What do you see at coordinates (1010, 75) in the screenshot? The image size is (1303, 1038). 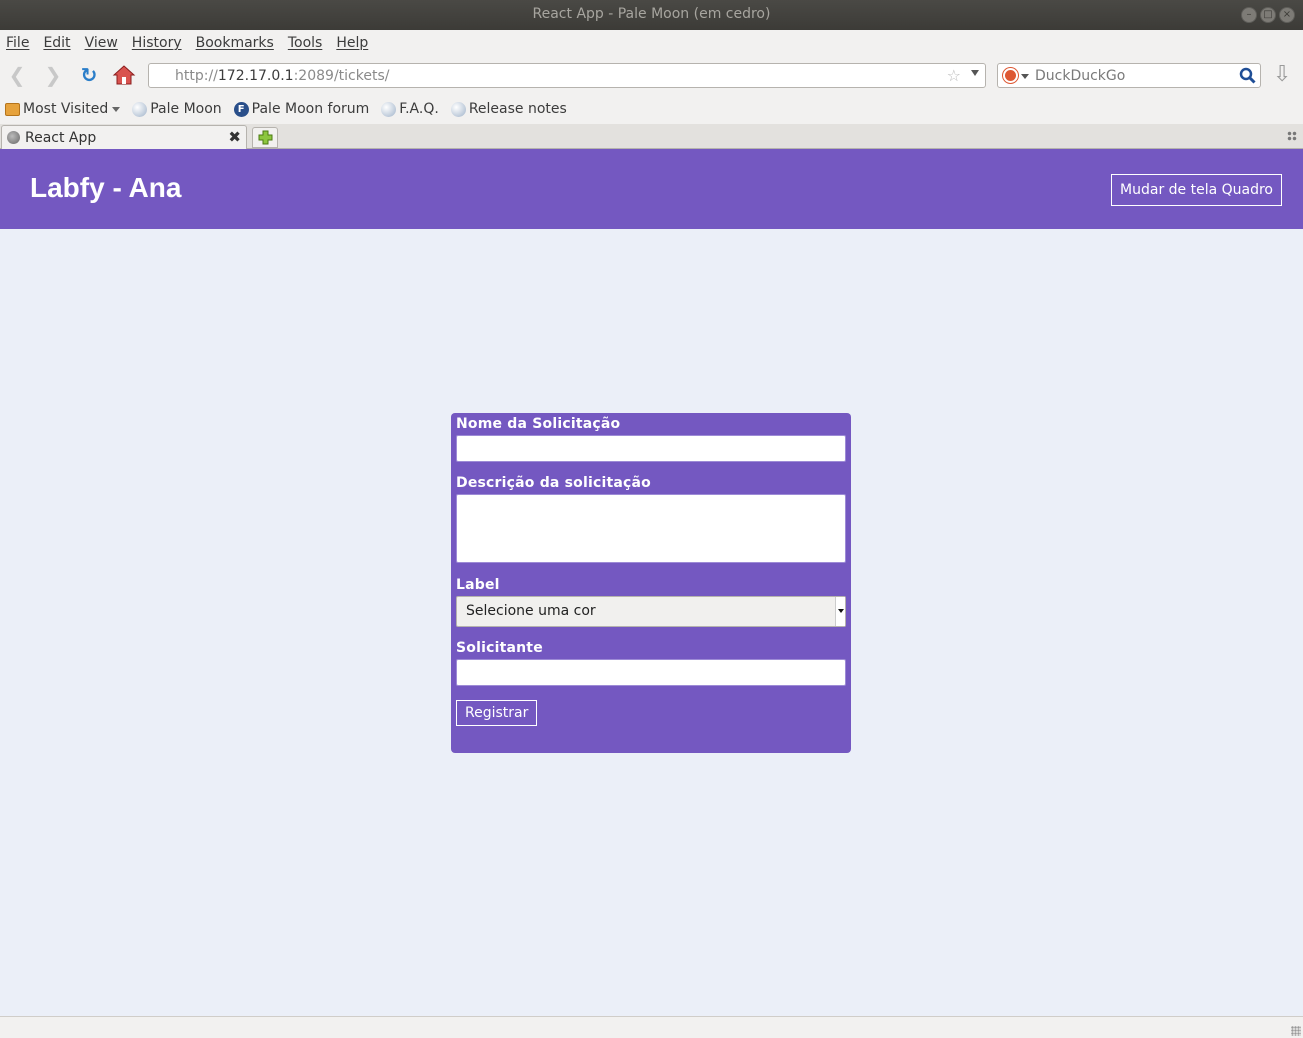 I see `duckduckgo-icon` at bounding box center [1010, 75].